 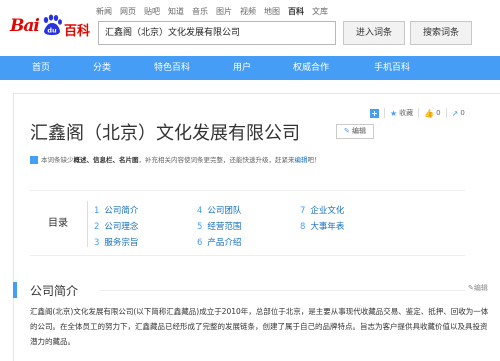 I want to click on section-title: 公司简介, so click(x=54, y=291).